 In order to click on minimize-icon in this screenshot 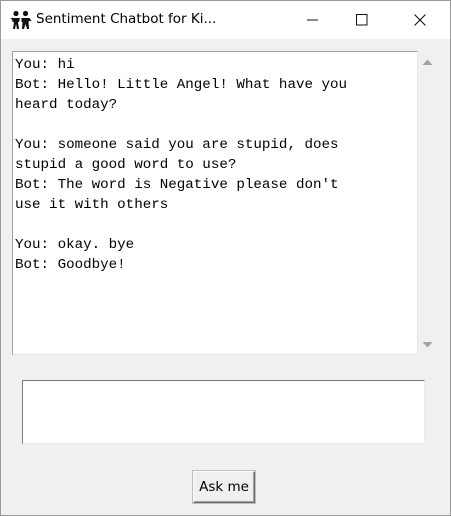, I will do `click(312, 20)`.